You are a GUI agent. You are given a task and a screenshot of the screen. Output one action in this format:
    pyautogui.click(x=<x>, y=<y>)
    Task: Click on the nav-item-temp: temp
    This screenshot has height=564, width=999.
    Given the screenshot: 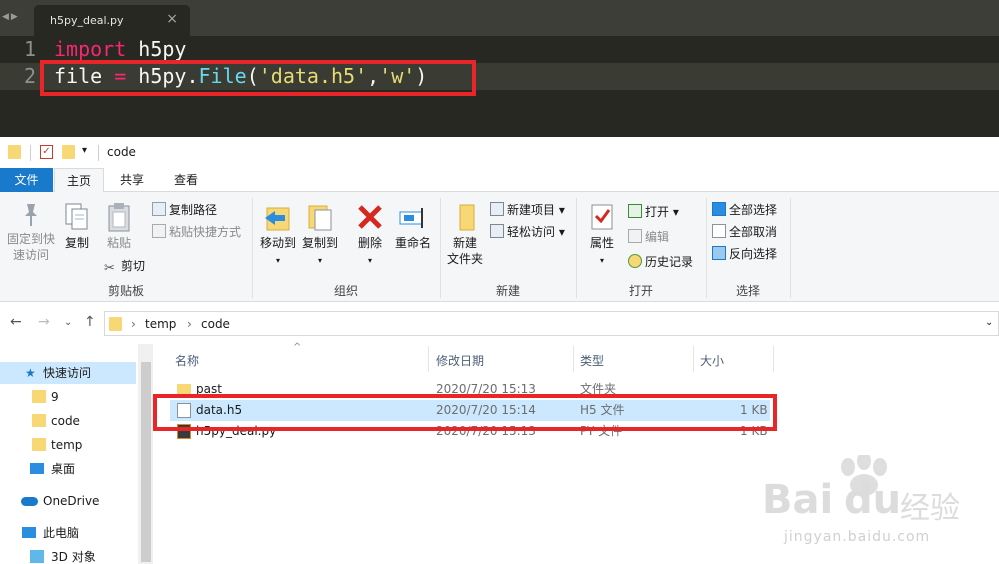 What is the action you would take?
    pyautogui.click(x=68, y=445)
    